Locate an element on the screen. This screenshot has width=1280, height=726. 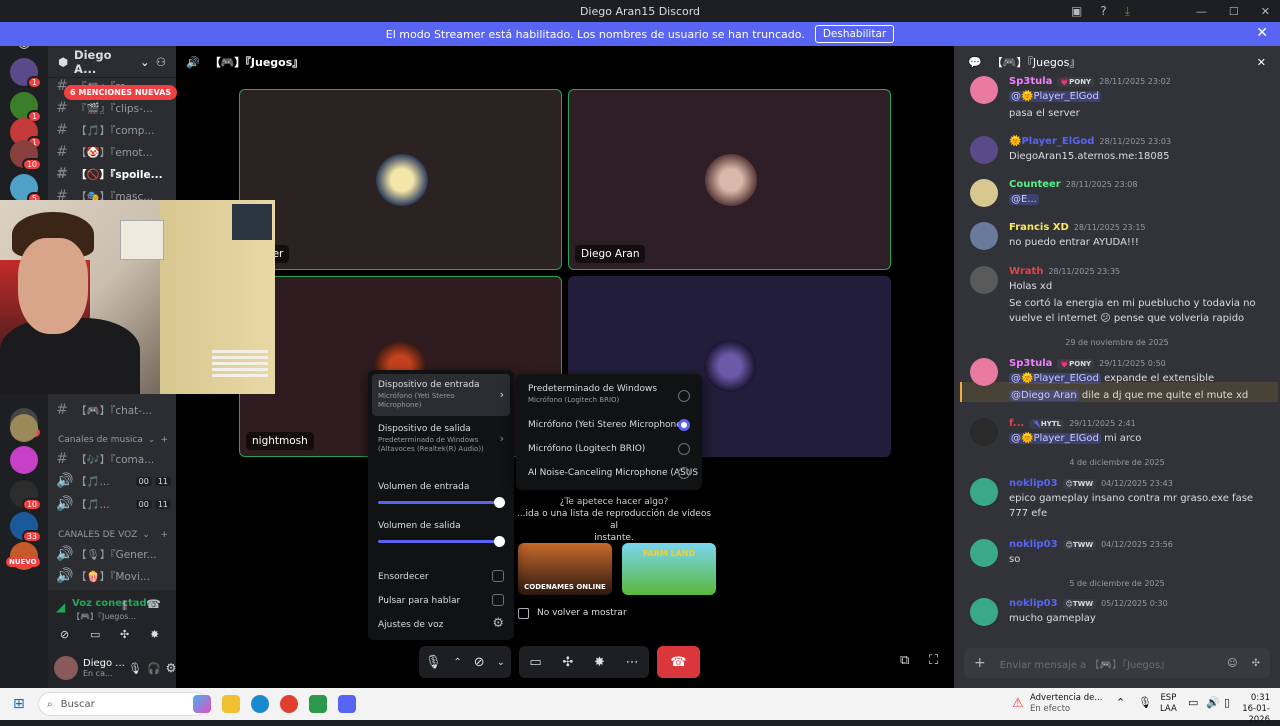
output-volume-slider is located at coordinates (441, 541).